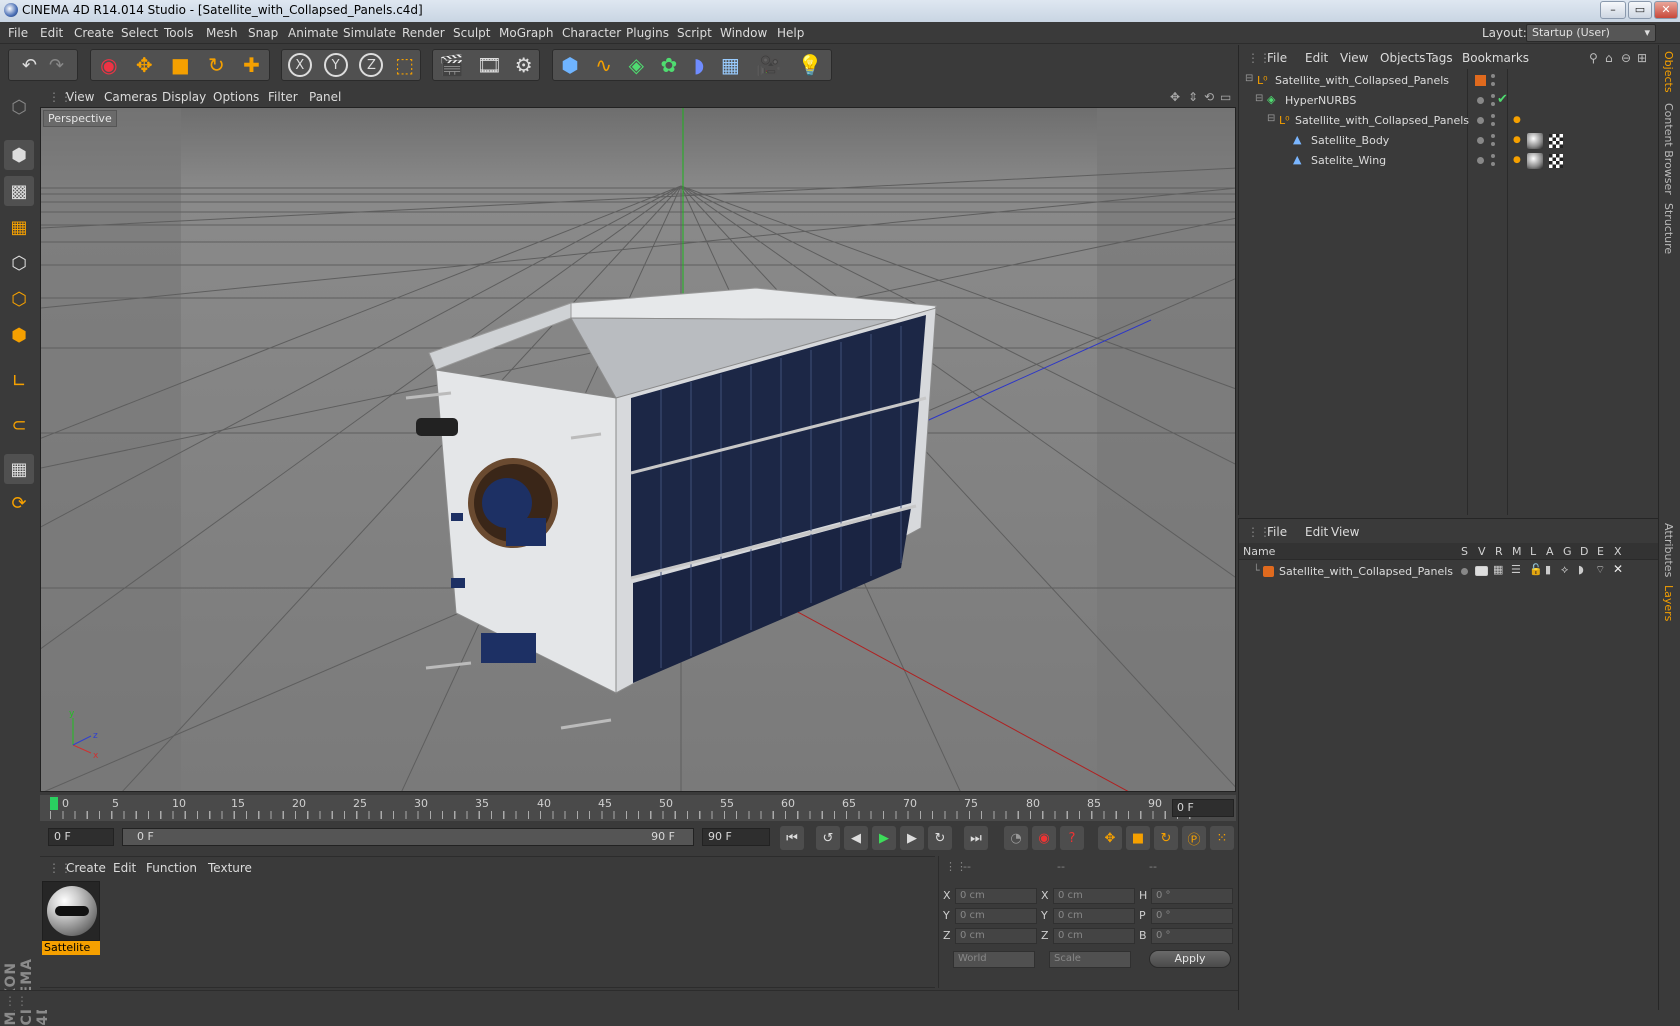 The image size is (1680, 1026). I want to click on menu-mesh: Mesh, so click(222, 33).